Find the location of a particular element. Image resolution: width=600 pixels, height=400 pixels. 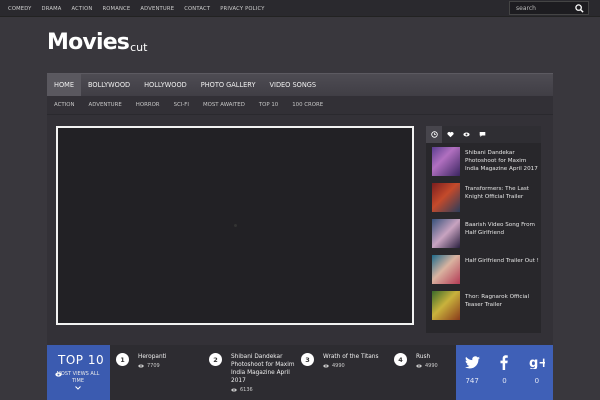

nav-photo-gallery: PHOTO GALLERY is located at coordinates (228, 85).